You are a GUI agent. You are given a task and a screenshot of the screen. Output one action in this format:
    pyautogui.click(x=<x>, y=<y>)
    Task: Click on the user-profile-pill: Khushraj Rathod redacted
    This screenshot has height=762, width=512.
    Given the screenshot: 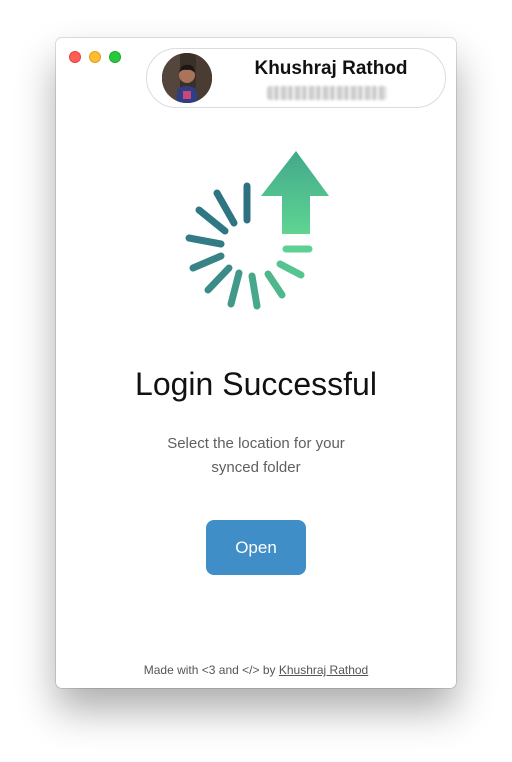 What is the action you would take?
    pyautogui.click(x=296, y=78)
    